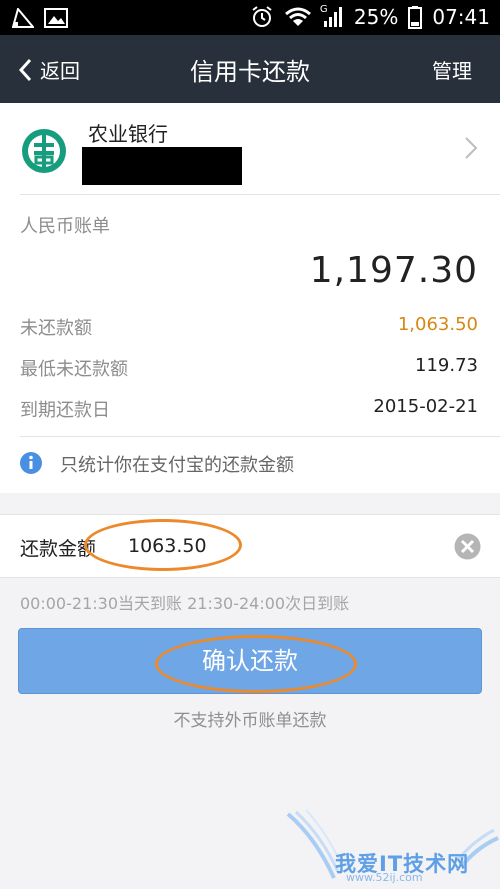  What do you see at coordinates (461, 17) in the screenshot?
I see `clock: 07:41` at bounding box center [461, 17].